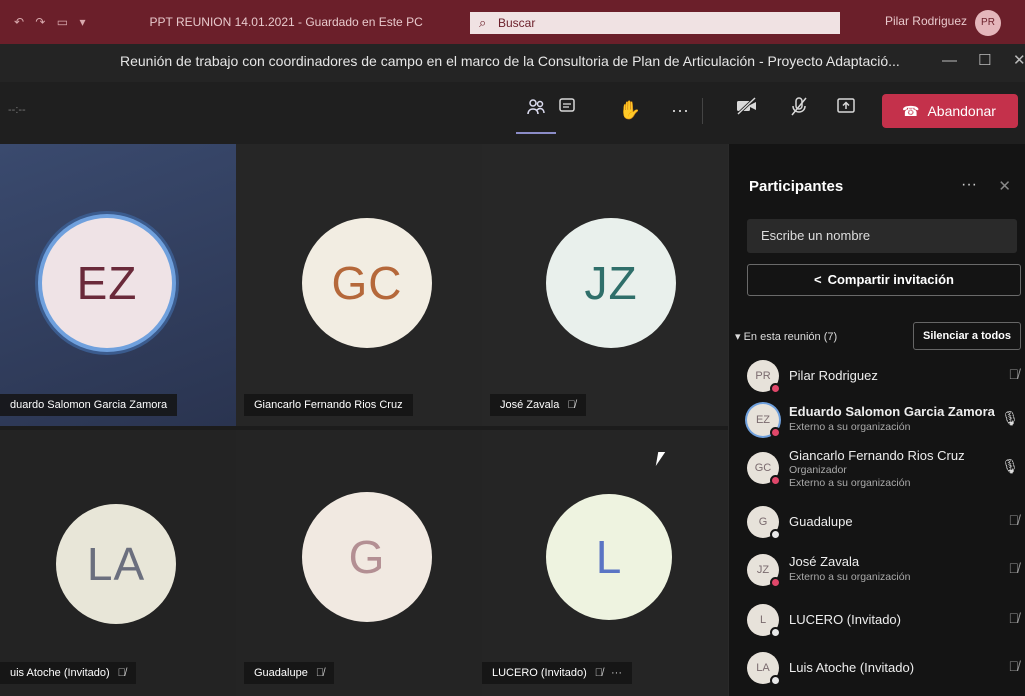 The image size is (1025, 696). Describe the element at coordinates (817, 279) in the screenshot. I see `share-link-icon: <` at that location.